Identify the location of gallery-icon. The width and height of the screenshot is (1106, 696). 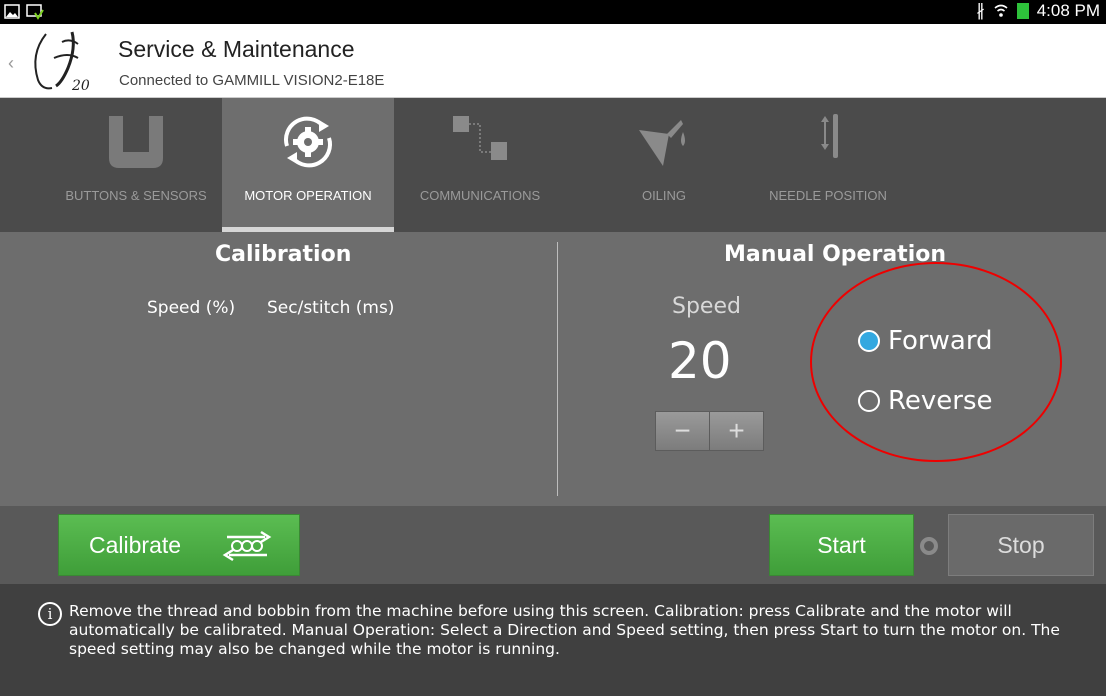
(12, 11).